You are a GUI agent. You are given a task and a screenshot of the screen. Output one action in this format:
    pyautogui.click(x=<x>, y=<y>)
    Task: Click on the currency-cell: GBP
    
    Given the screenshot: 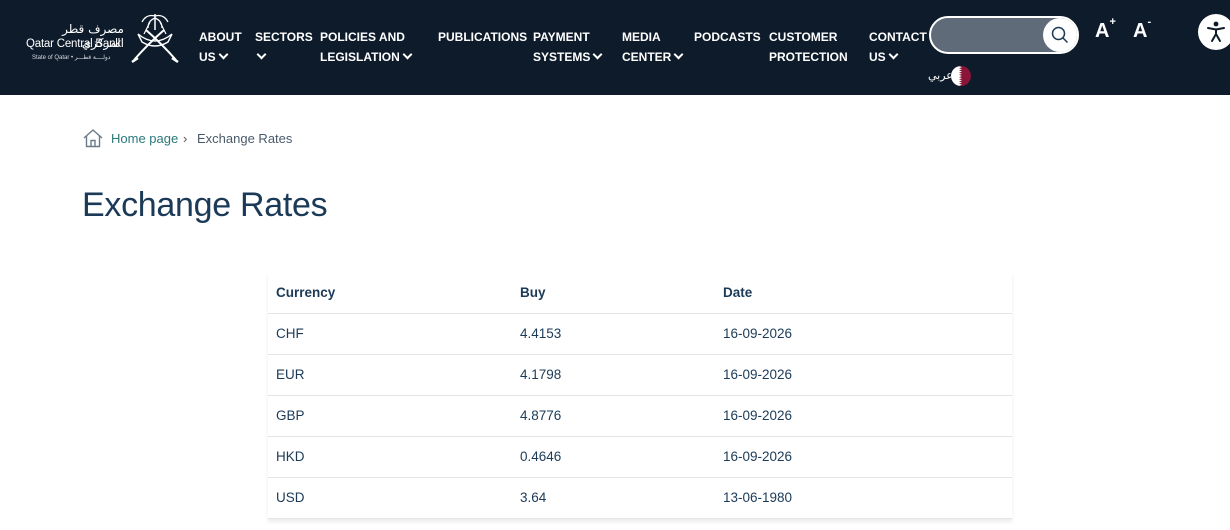 What is the action you would take?
    pyautogui.click(x=390, y=416)
    